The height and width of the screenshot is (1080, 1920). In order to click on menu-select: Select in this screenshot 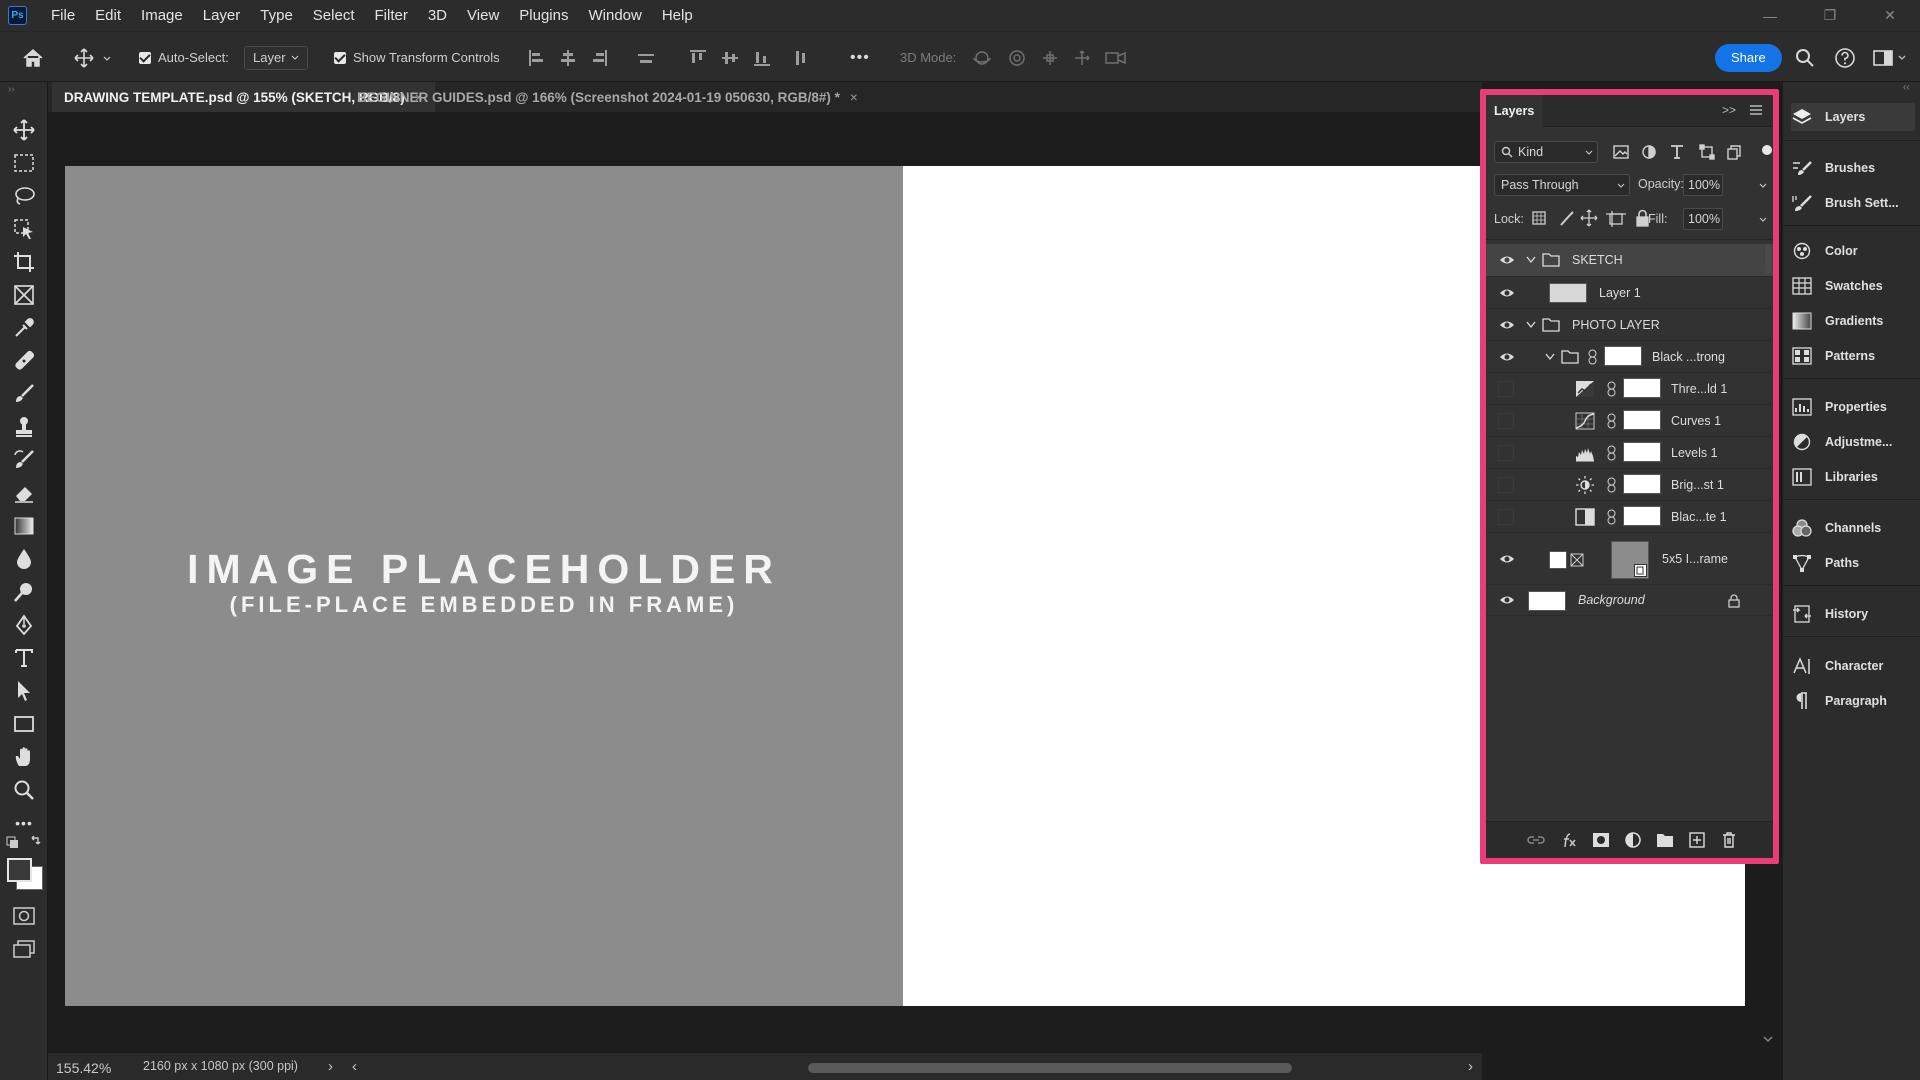, I will do `click(334, 15)`.